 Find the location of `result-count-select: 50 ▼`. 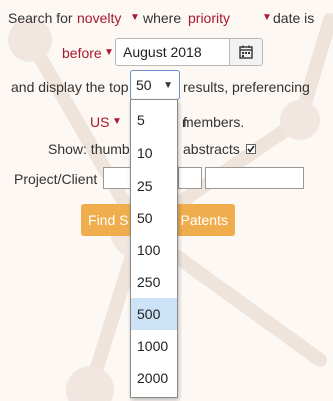

result-count-select: 50 ▼ is located at coordinates (155, 85).